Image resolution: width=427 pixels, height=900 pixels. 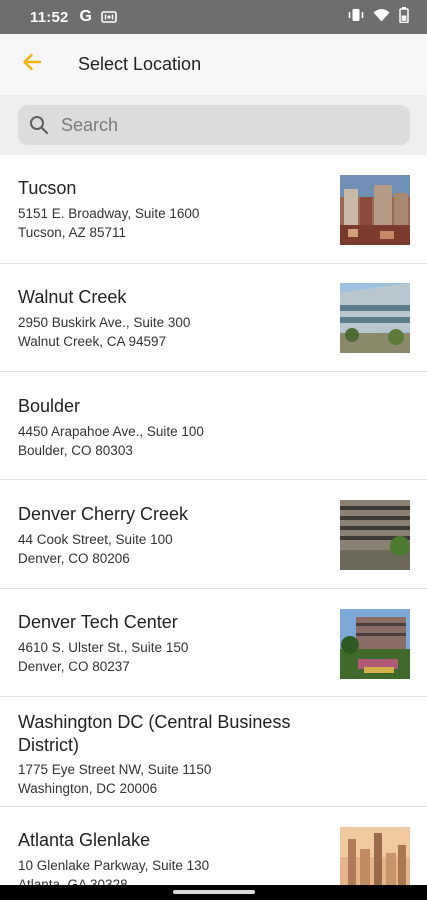 I want to click on search-input, so click(x=221, y=125).